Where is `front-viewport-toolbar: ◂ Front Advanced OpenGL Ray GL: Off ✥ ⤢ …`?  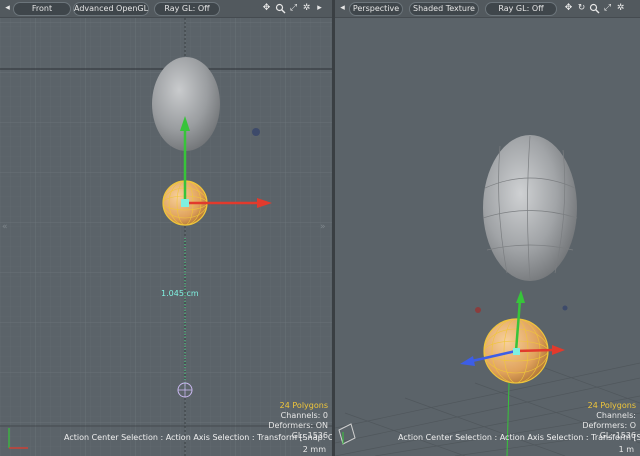 front-viewport-toolbar: ◂ Front Advanced OpenGL Ray GL: Off ✥ ⤢ … is located at coordinates (166, 9).